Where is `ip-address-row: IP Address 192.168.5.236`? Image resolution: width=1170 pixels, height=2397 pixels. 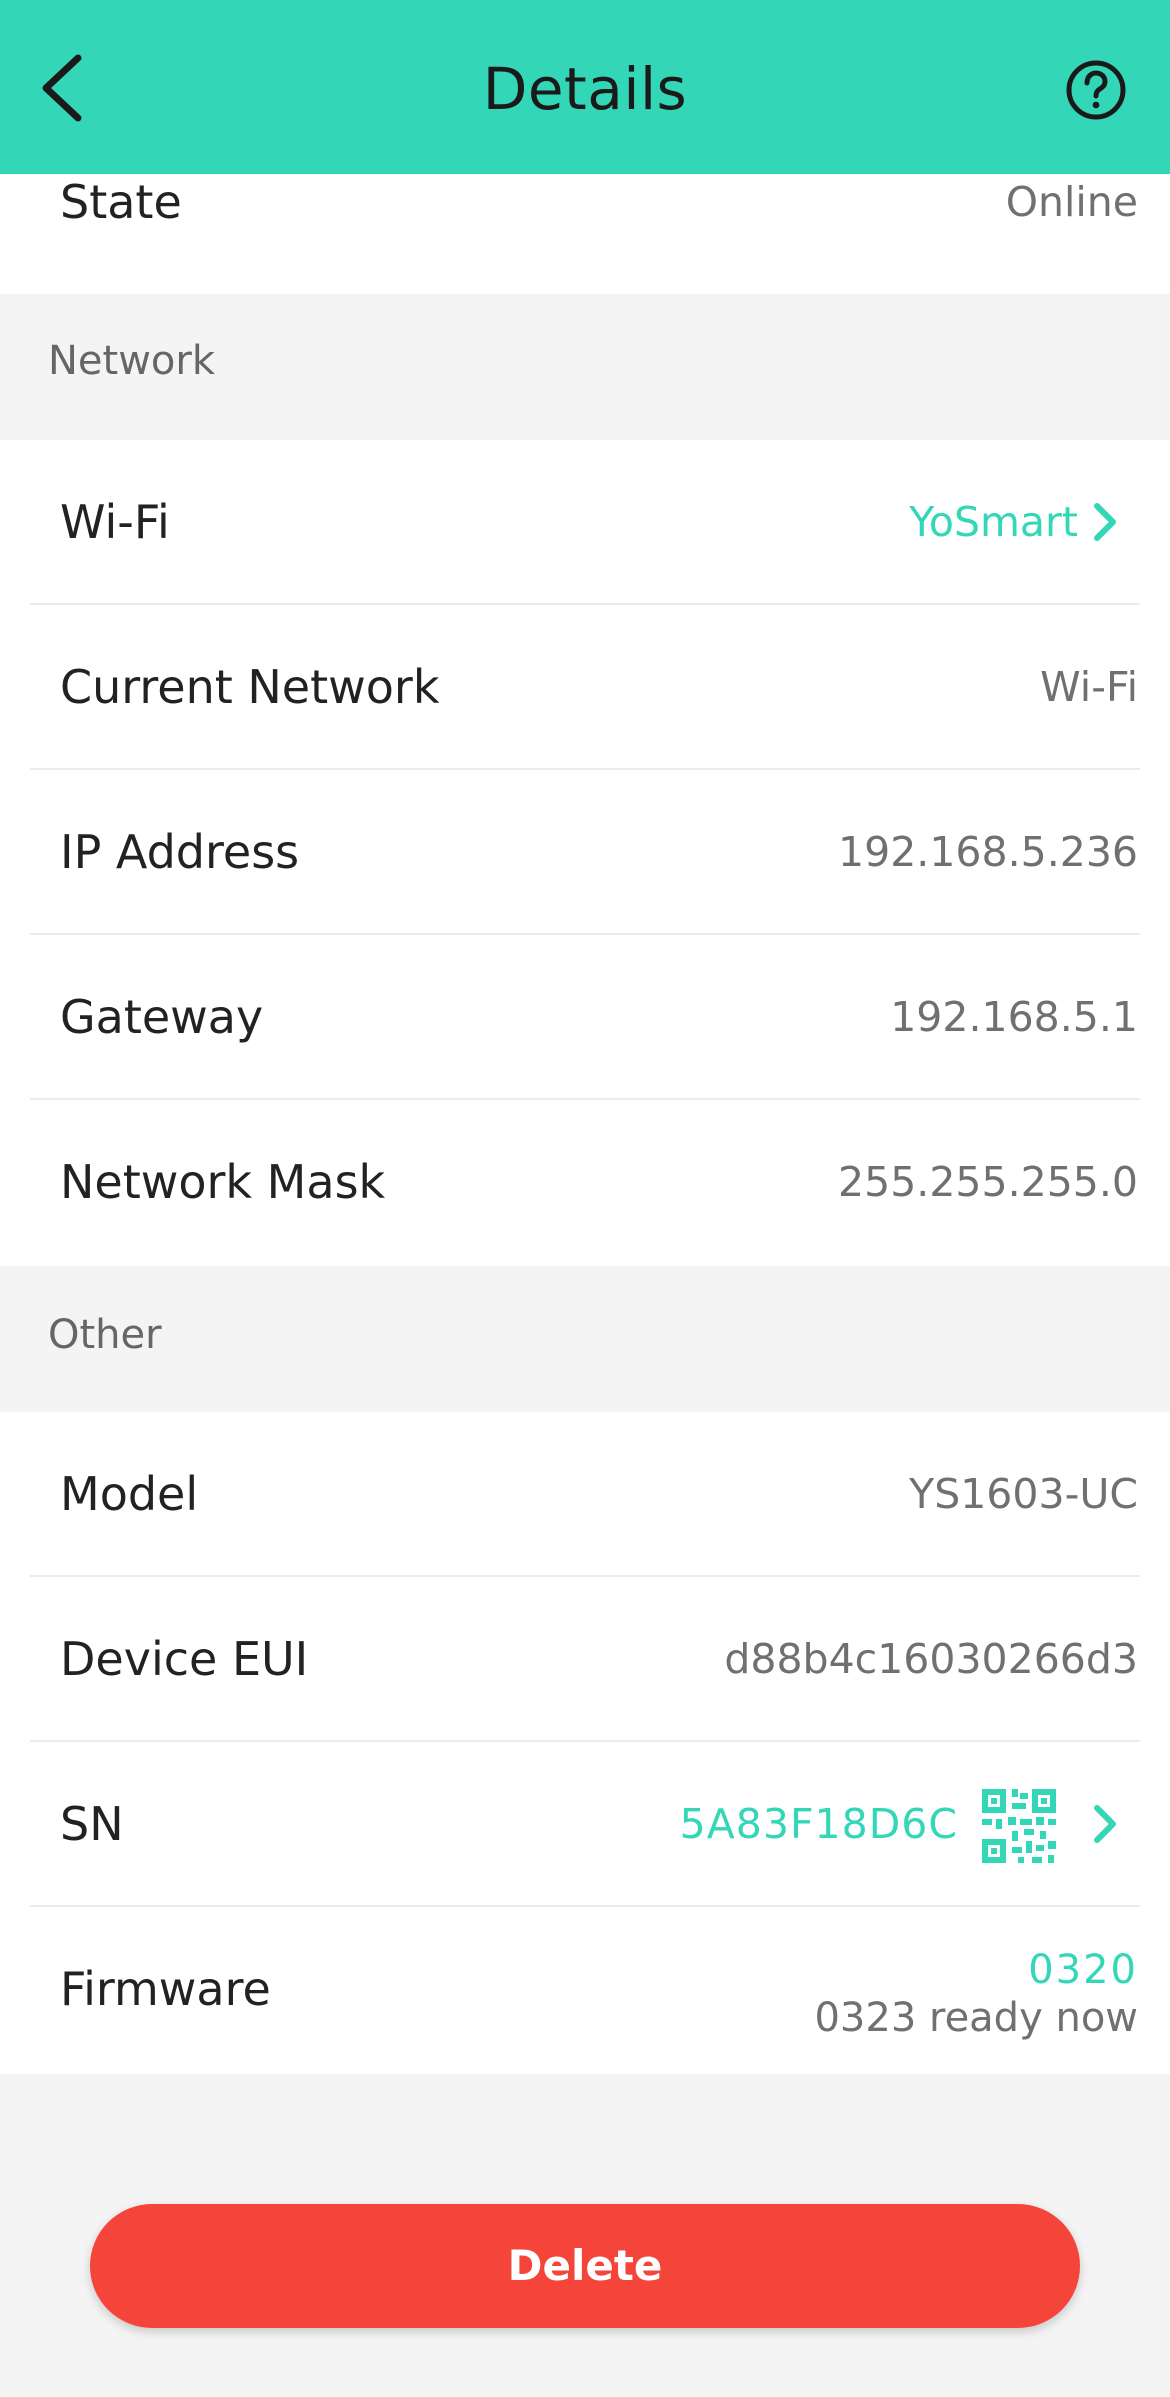
ip-address-row: IP Address 192.168.5.236 is located at coordinates (585, 852).